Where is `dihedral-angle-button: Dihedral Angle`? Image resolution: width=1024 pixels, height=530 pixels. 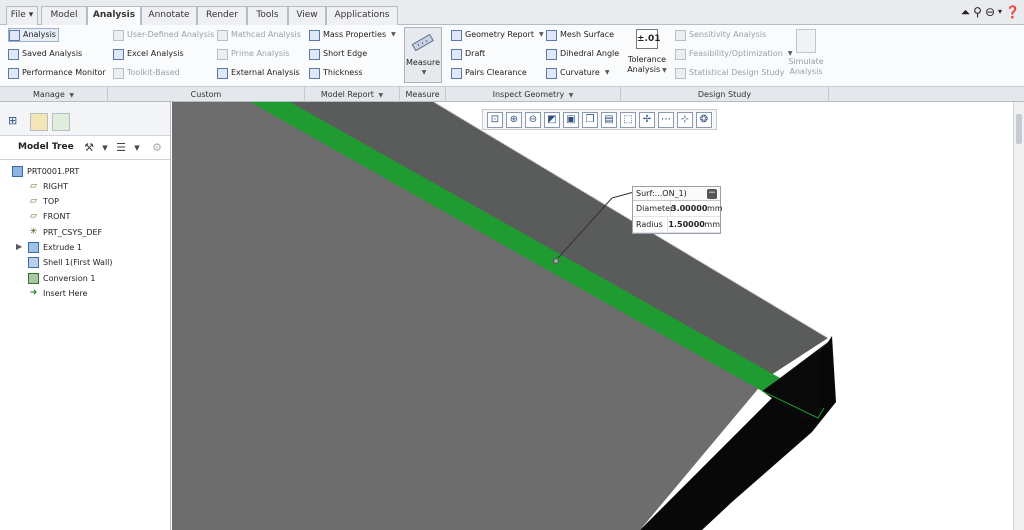
dihedral-angle-button: Dihedral Angle is located at coordinates (582, 54).